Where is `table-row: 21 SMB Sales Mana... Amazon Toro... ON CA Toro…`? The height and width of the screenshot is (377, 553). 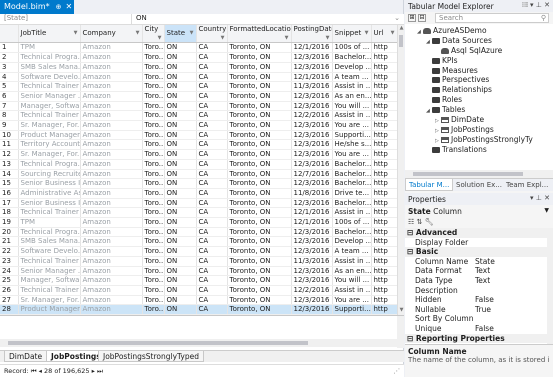
table-row: 21 SMB Sales Mana... Amazon Toro... ON CA Toro… is located at coordinates (198, 242).